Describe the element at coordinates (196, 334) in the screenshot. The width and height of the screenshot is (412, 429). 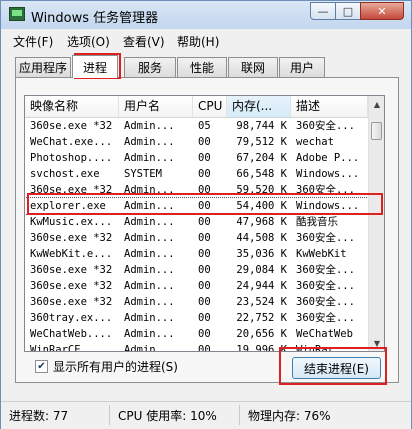
I see `process-row: WeChatWeb.... Admin... 00 20,656 K WeChatWeb` at that location.